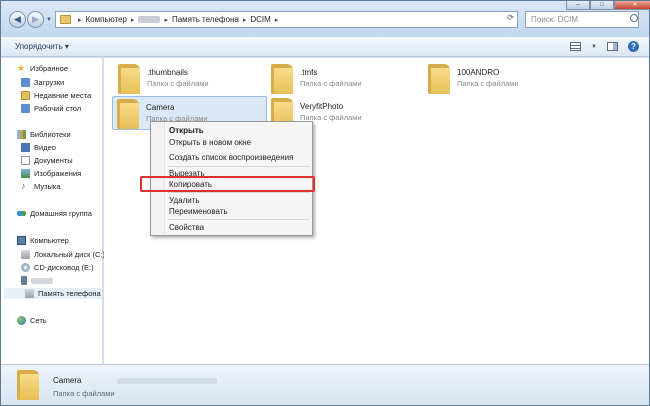  What do you see at coordinates (231, 157) in the screenshot?
I see `menu-item-create-playlist: Создать список воспроизведения` at bounding box center [231, 157].